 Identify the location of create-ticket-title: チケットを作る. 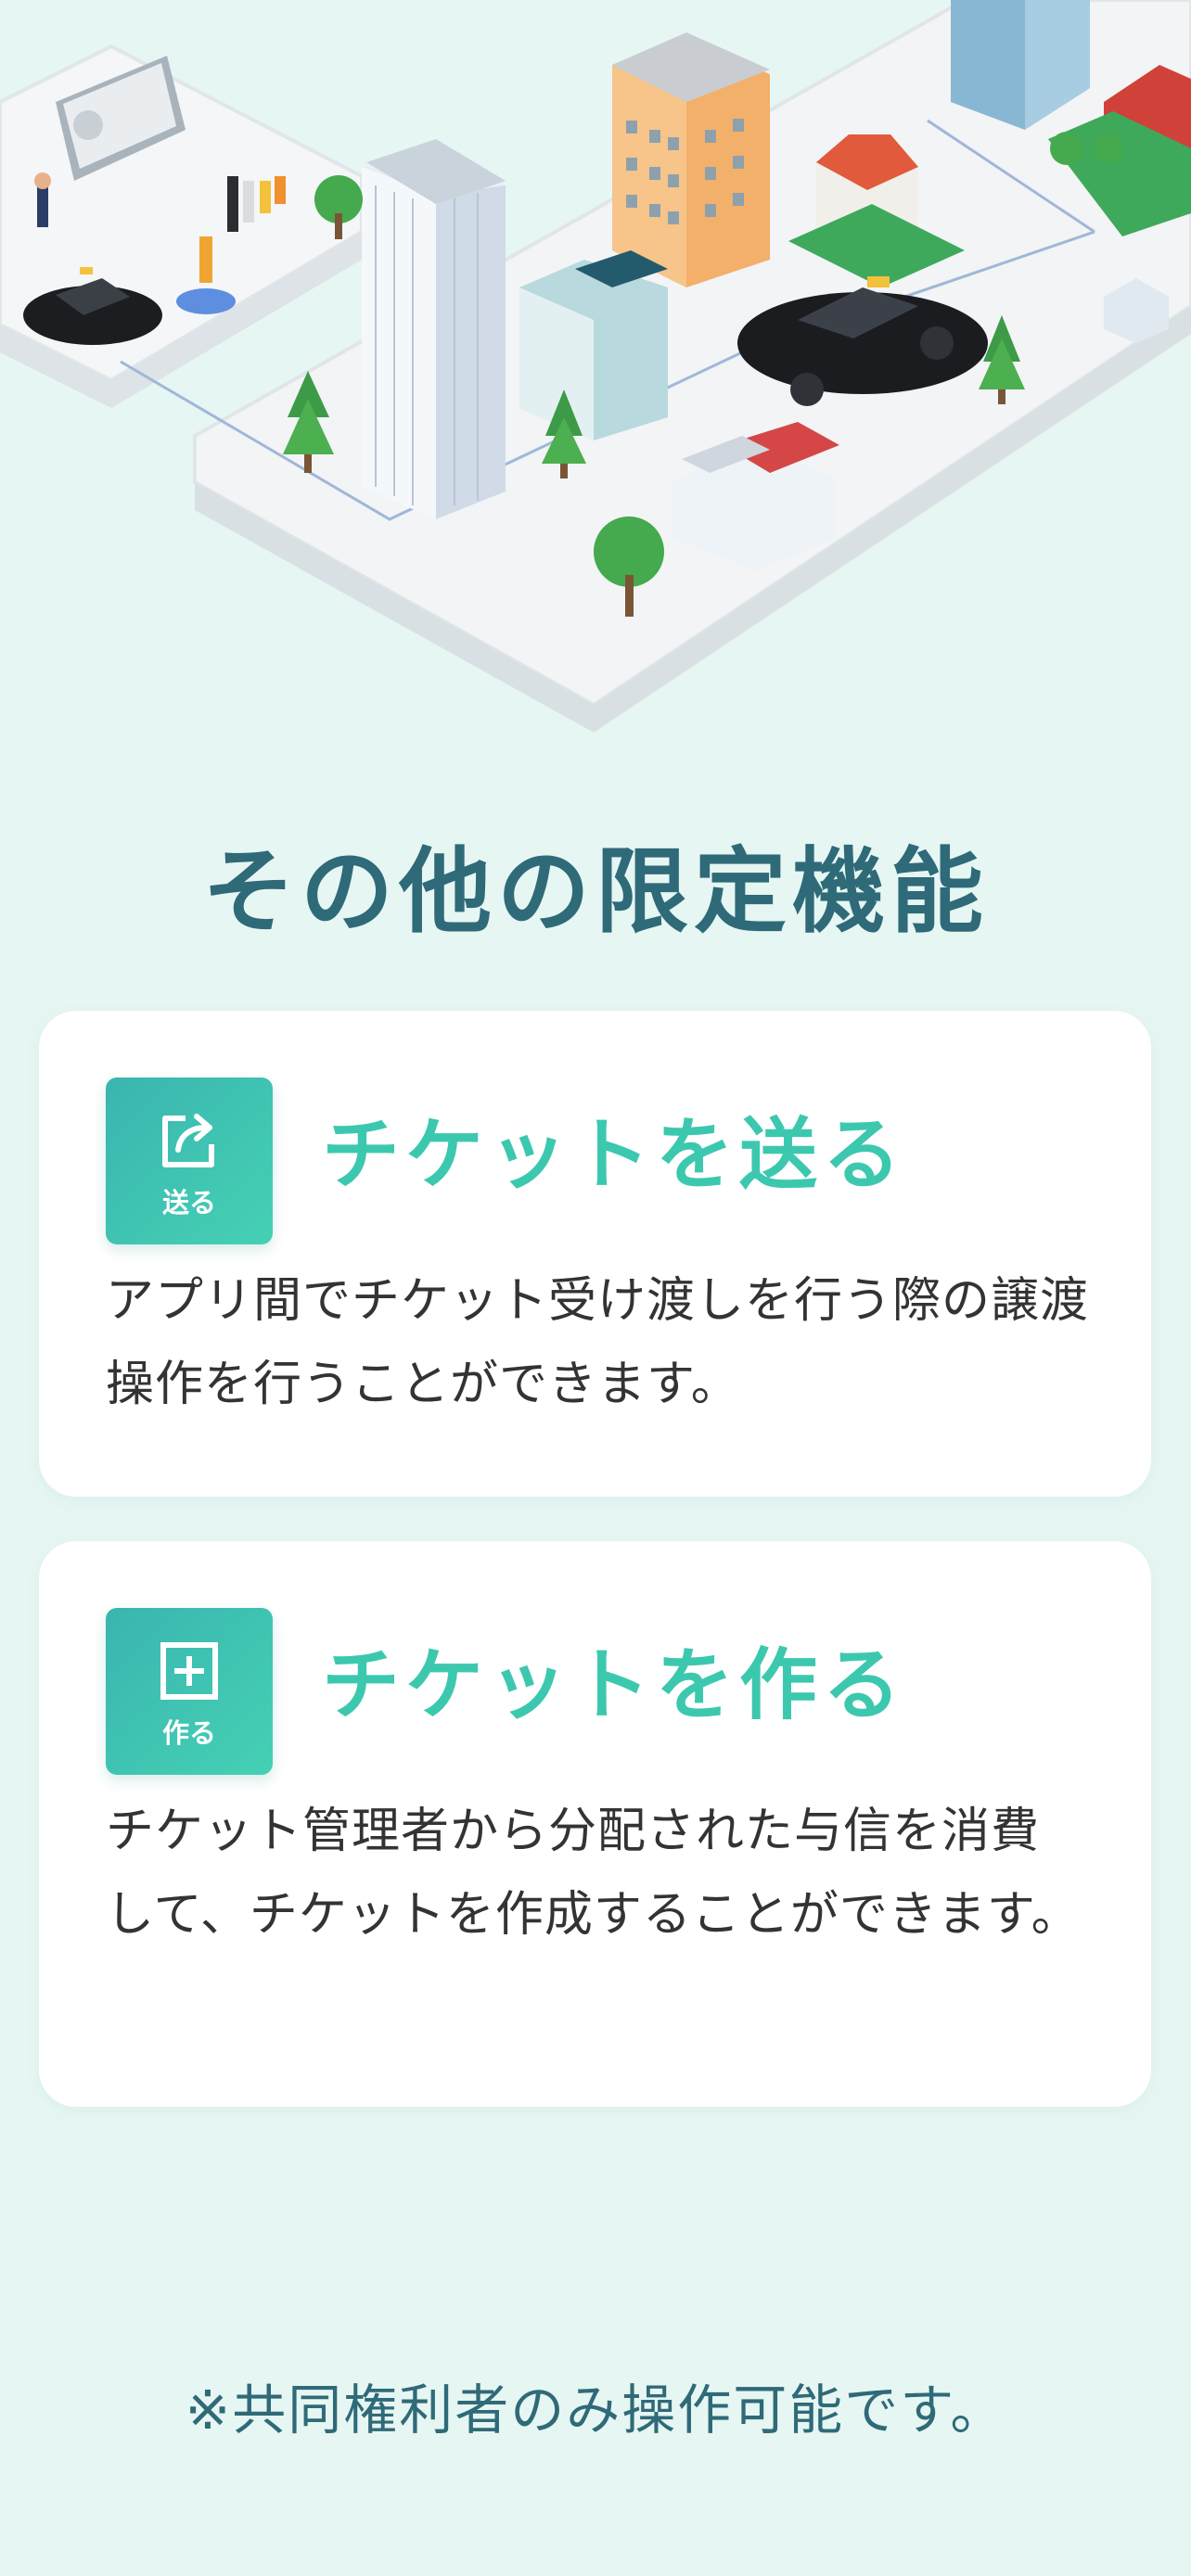
(614, 1685).